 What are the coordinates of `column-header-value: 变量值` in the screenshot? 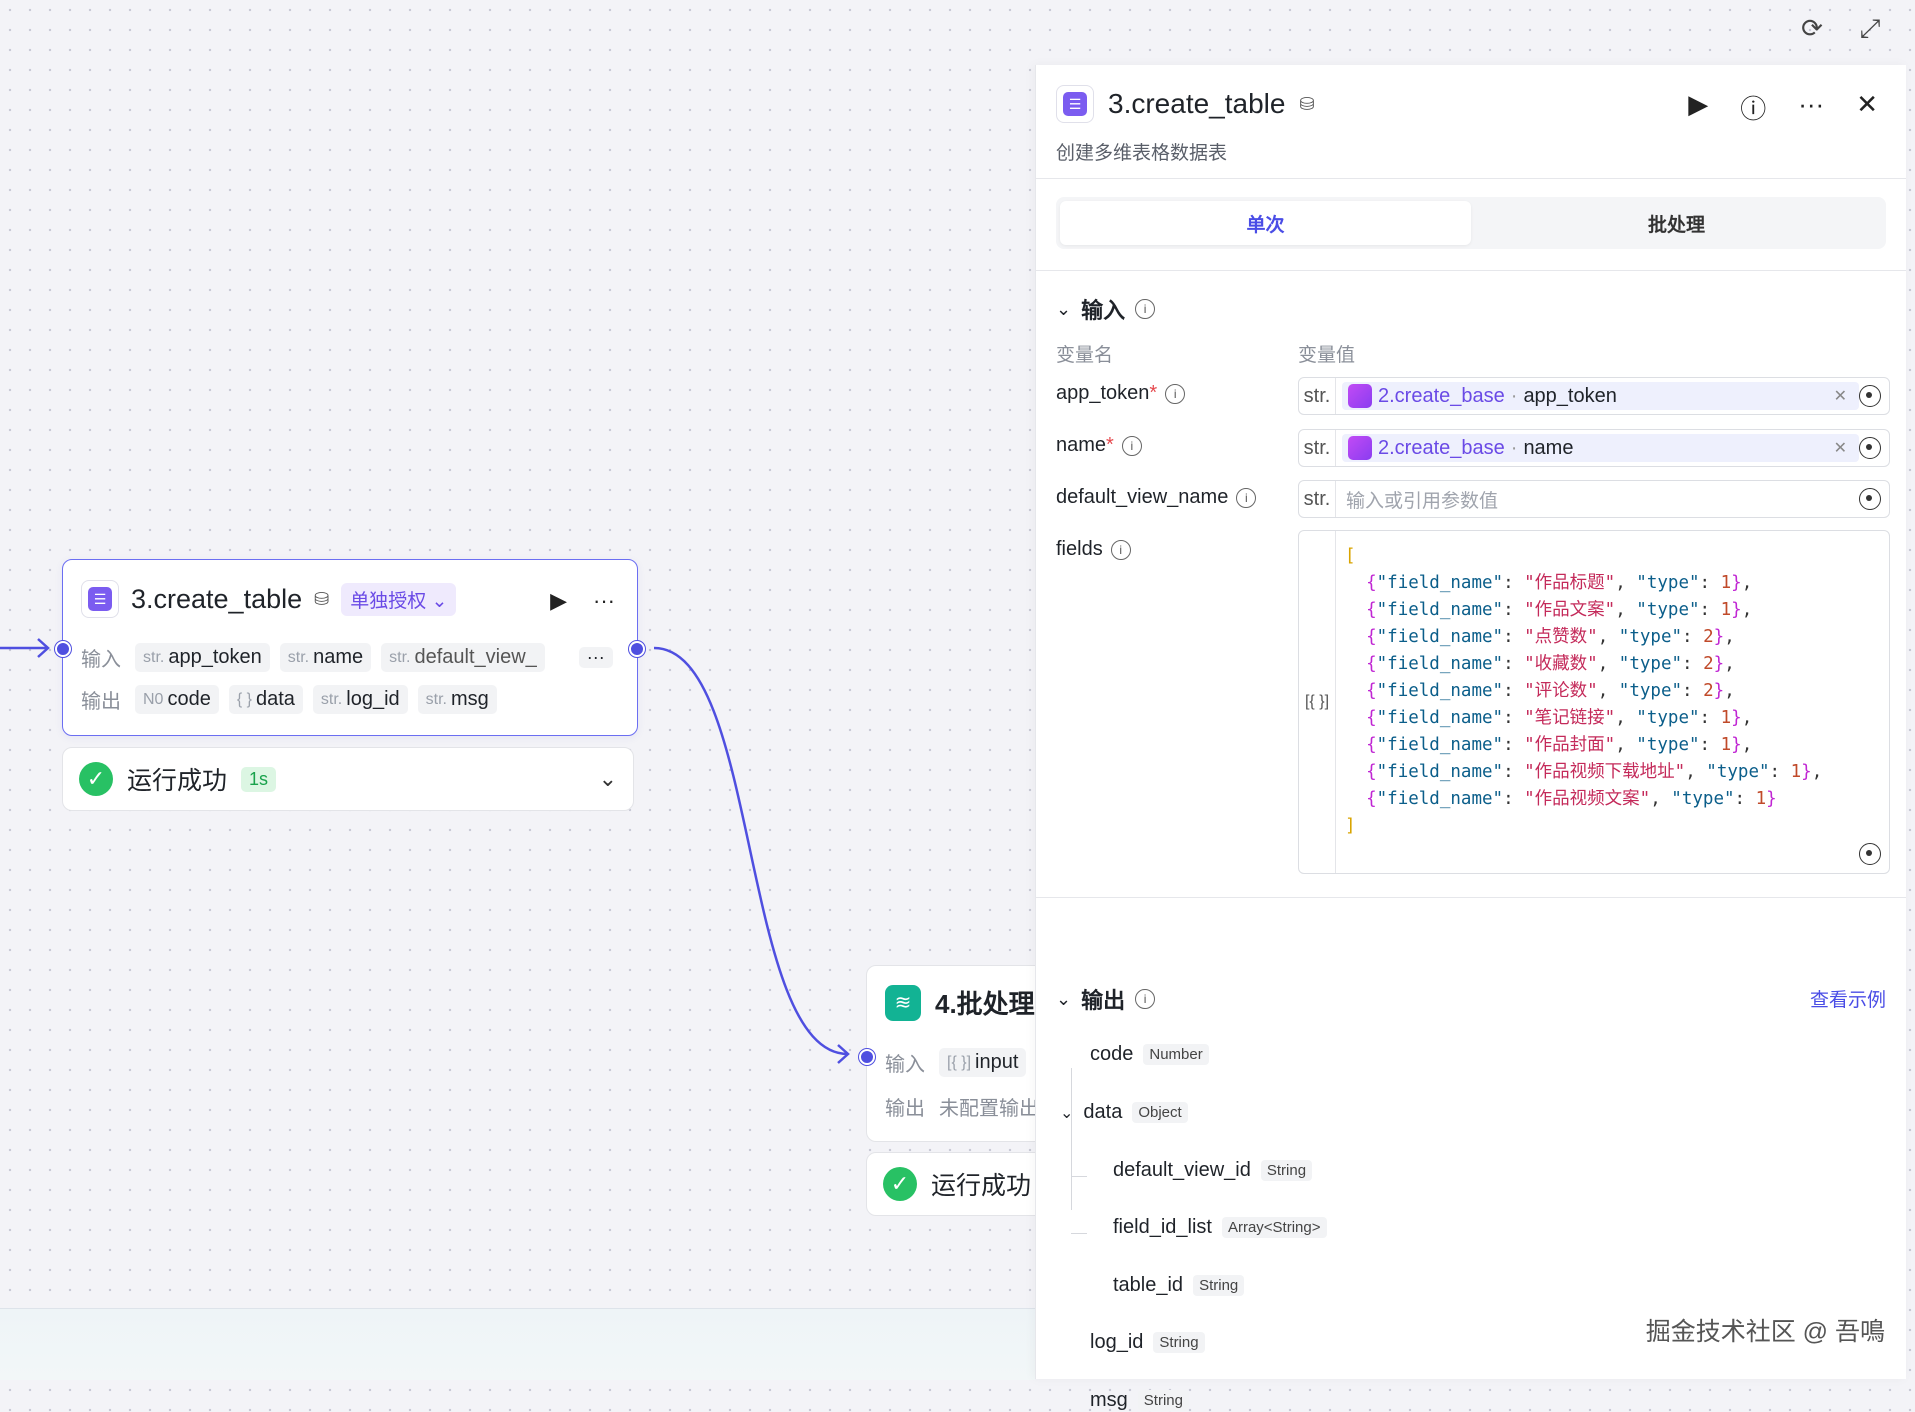 It's located at (1327, 355).